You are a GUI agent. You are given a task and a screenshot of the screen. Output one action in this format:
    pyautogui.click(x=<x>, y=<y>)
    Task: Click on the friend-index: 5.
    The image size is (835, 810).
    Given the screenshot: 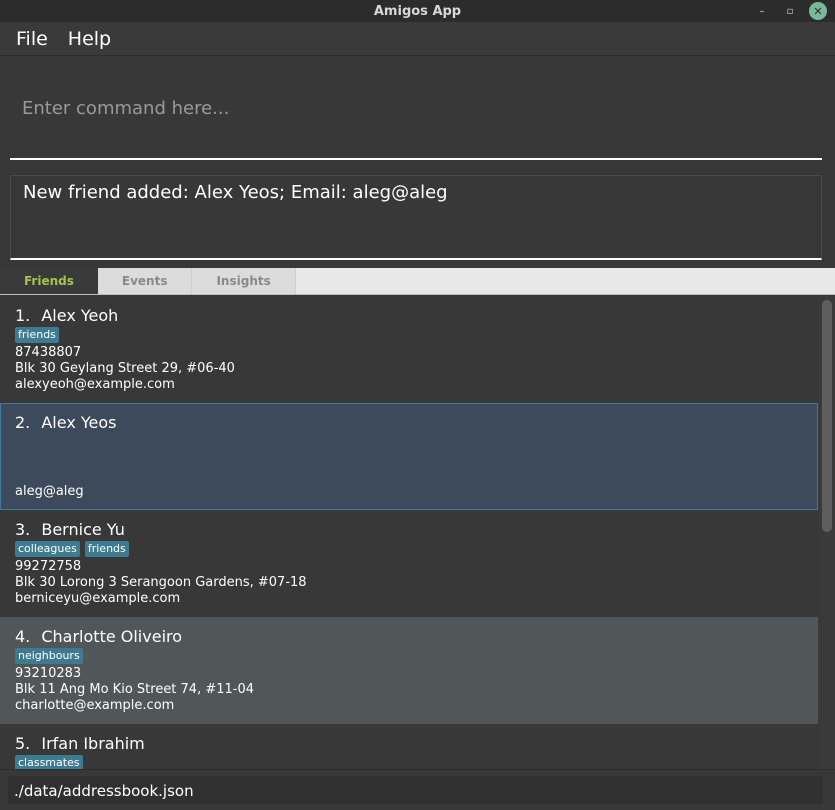 What is the action you would take?
    pyautogui.click(x=23, y=743)
    